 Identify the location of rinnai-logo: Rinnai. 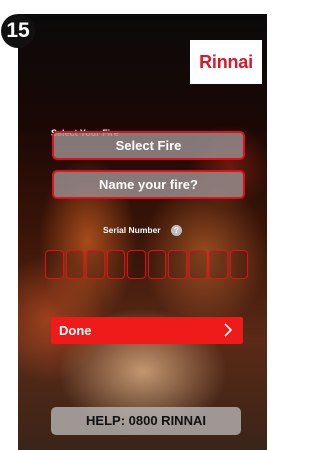
(226, 62).